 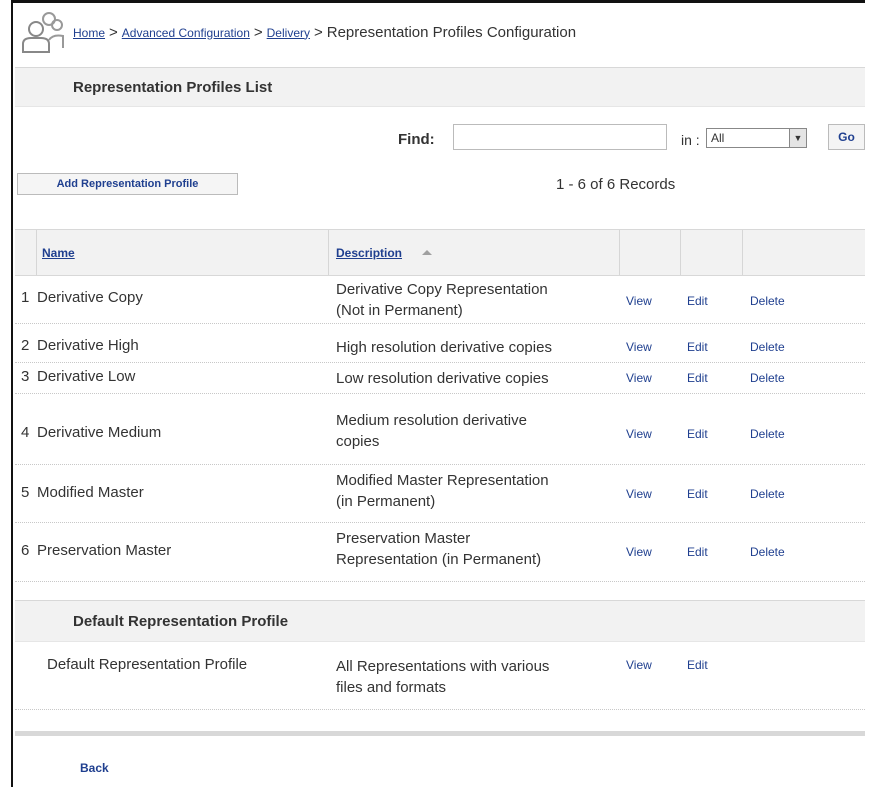 What do you see at coordinates (288, 33) in the screenshot?
I see `breadcrumb-delivery-link: Delivery` at bounding box center [288, 33].